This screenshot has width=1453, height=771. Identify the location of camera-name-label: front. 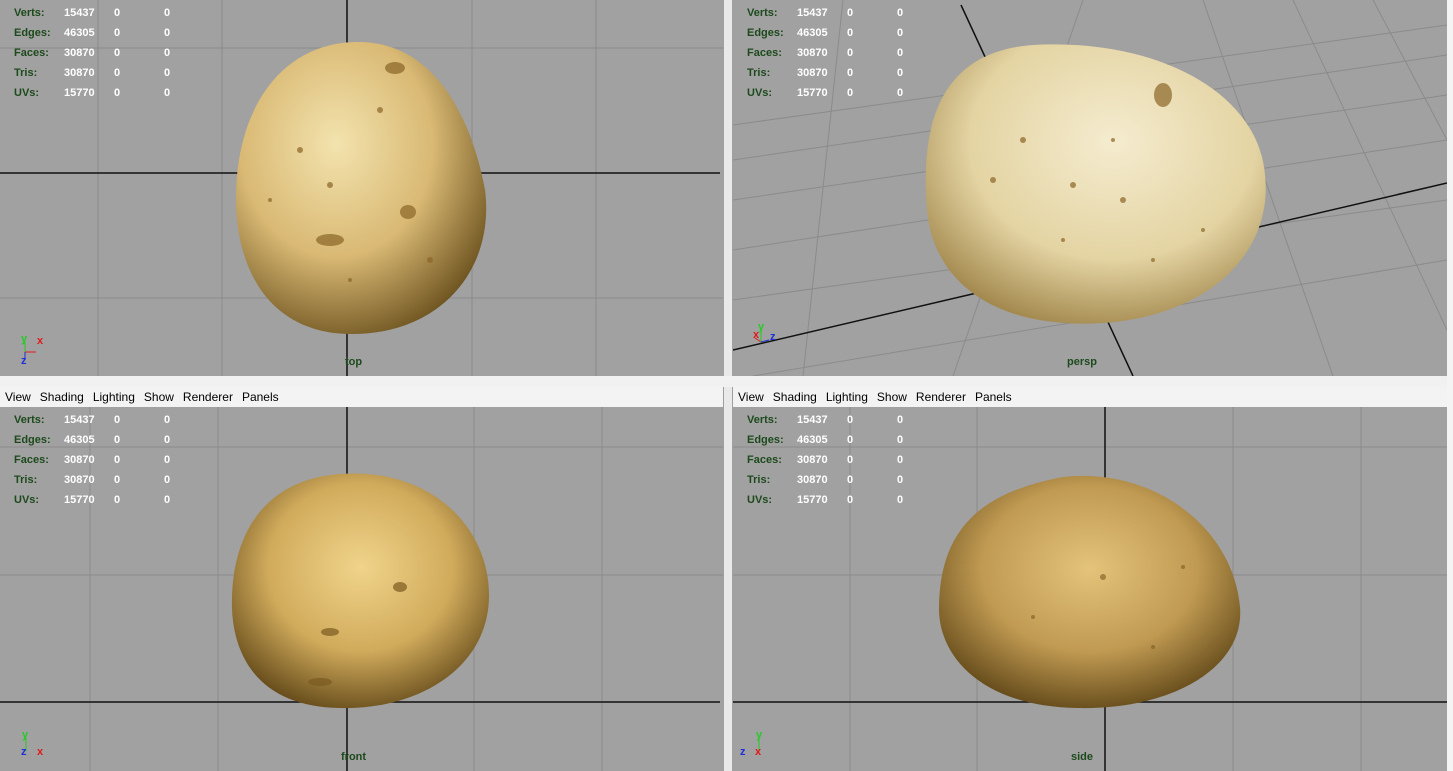
(354, 757).